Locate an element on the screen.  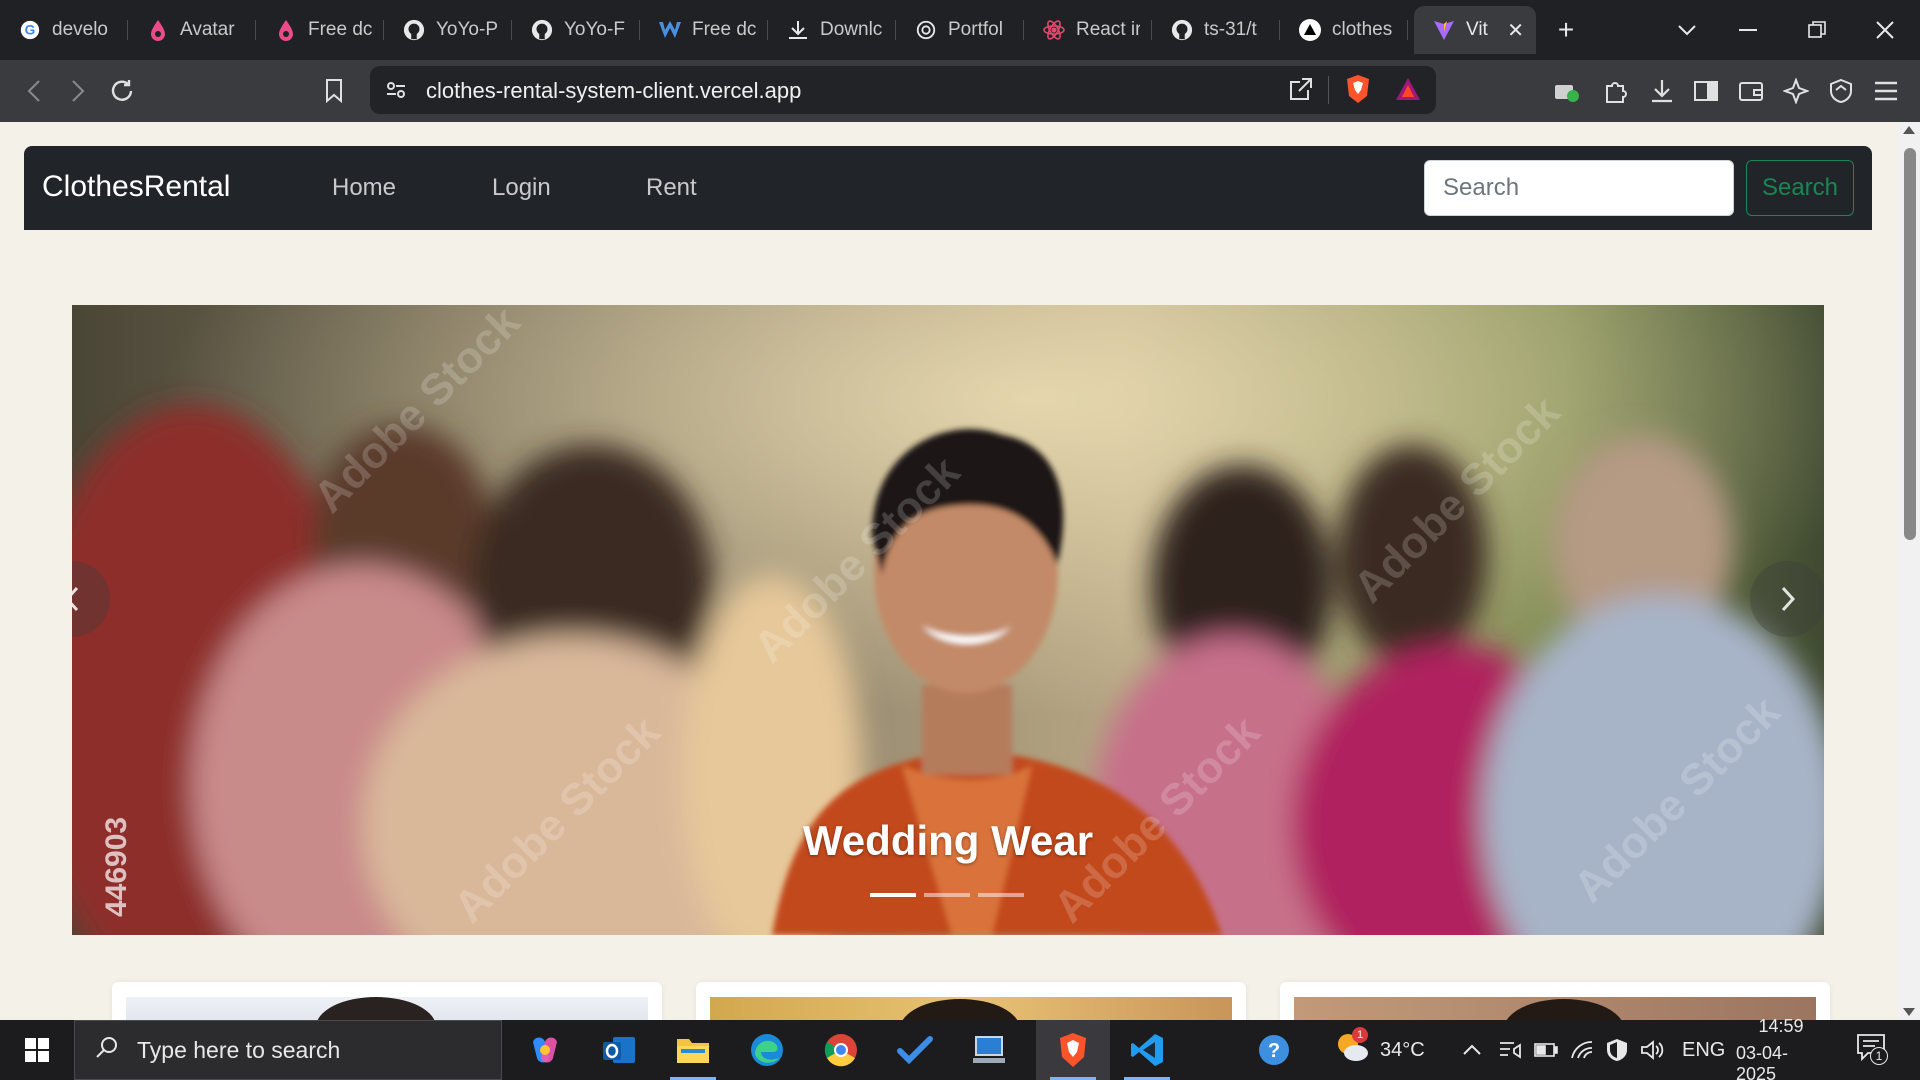
browser-tab-active: Vit ✕ is located at coordinates (1475, 30).